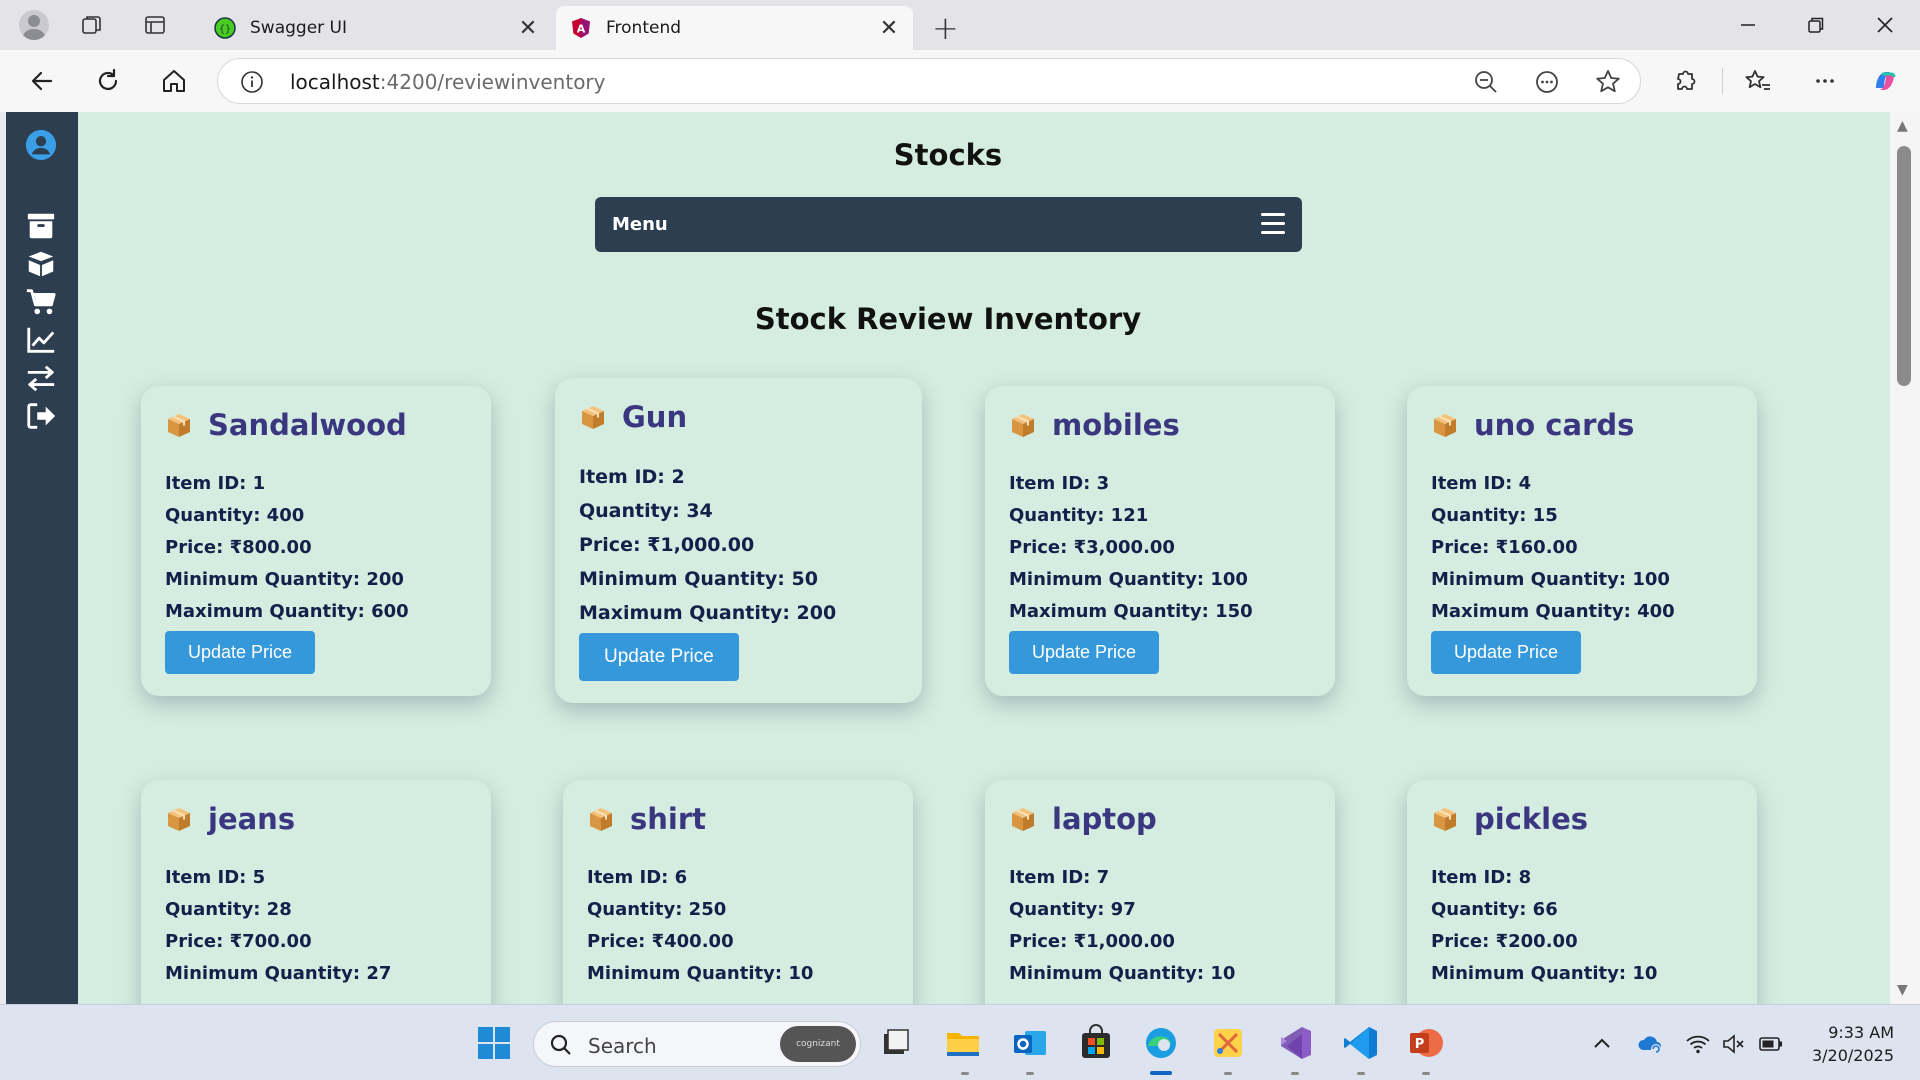 This screenshot has height=1080, width=1920. I want to click on min-quantity-value: 50, so click(804, 579).